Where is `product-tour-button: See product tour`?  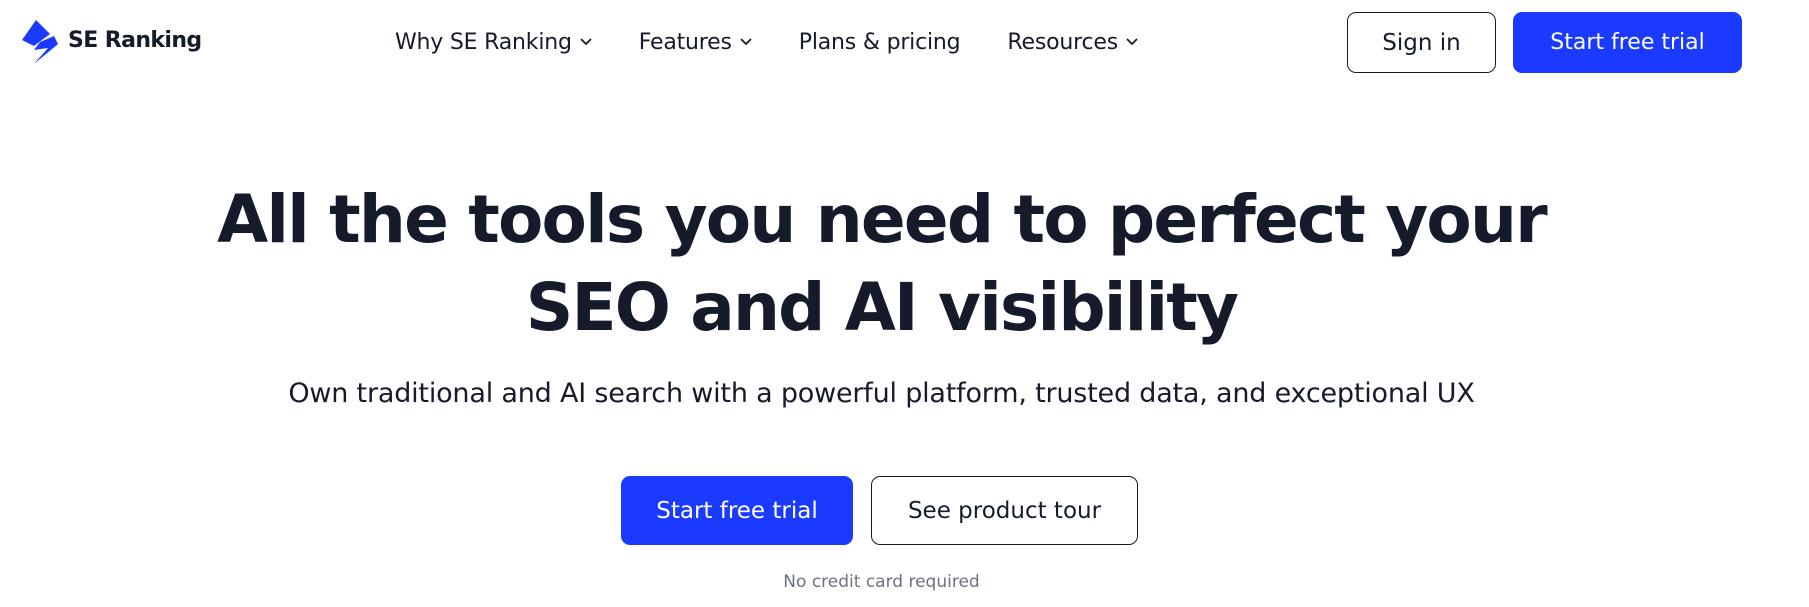 product-tour-button: See product tour is located at coordinates (1004, 510).